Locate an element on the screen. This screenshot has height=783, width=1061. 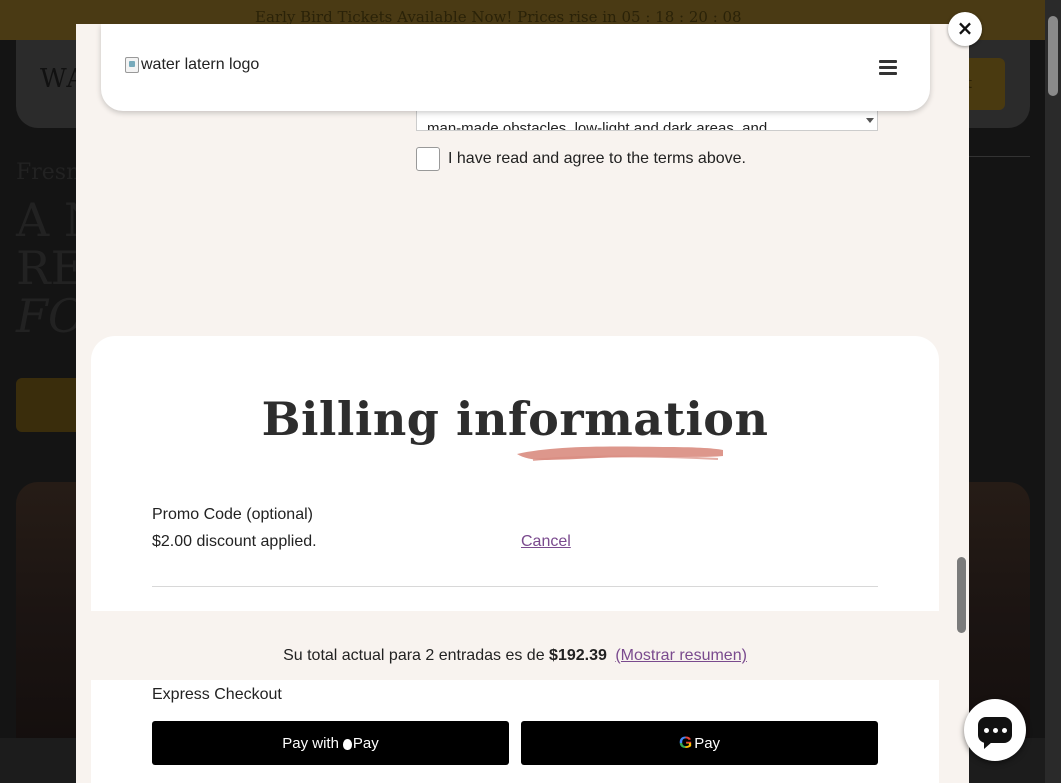
scroll-down-arrow-icon is located at coordinates (870, 120).